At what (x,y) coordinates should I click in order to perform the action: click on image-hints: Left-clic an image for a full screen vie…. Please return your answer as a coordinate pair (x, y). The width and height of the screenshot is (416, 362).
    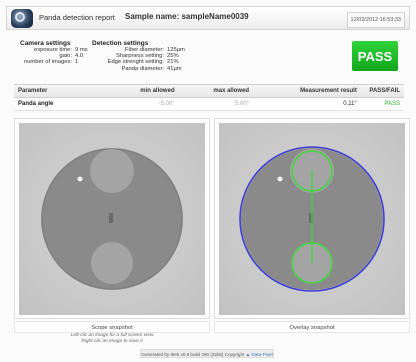
    Looking at the image, I should click on (112, 339).